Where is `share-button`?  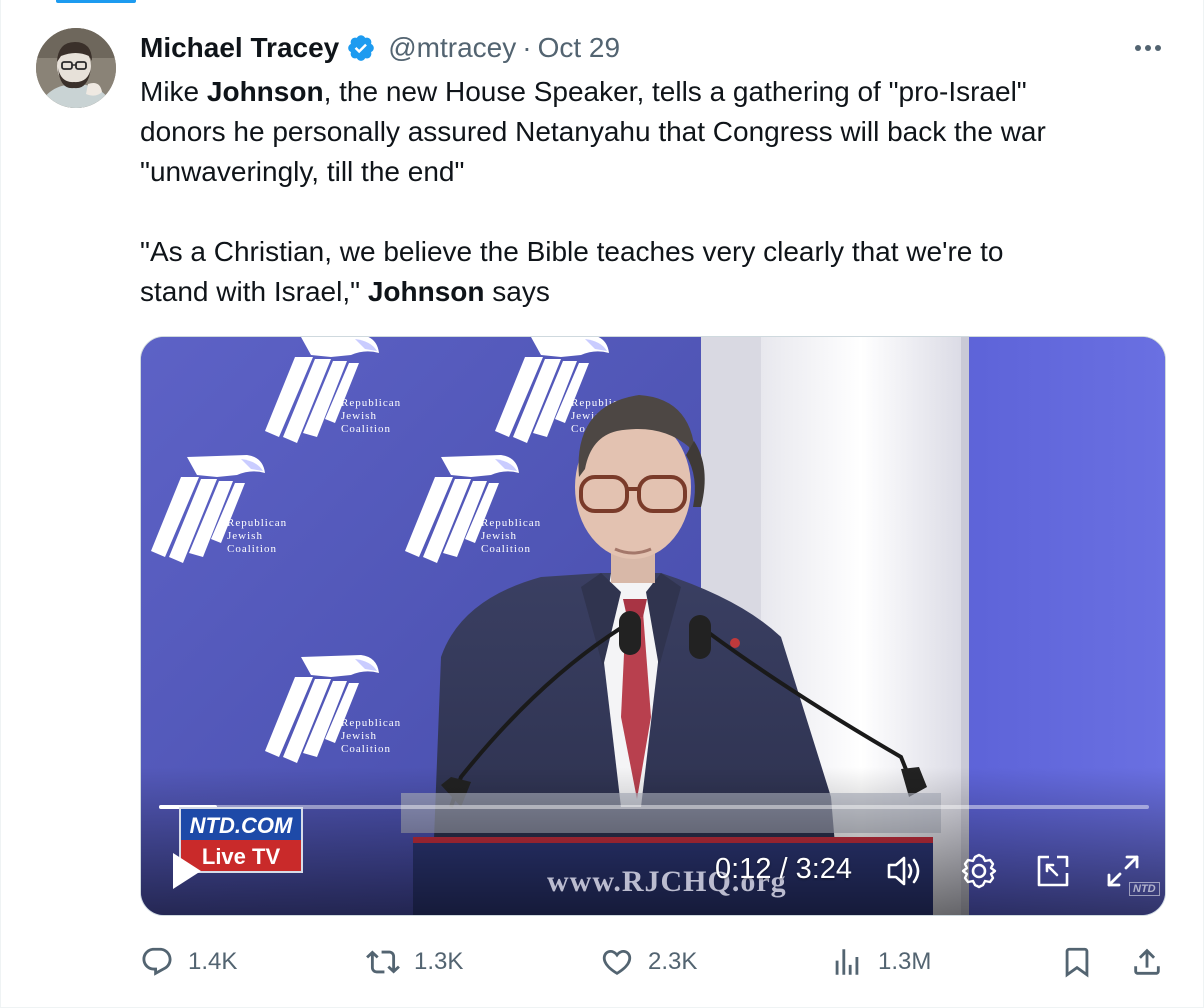 share-button is located at coordinates (1154, 962).